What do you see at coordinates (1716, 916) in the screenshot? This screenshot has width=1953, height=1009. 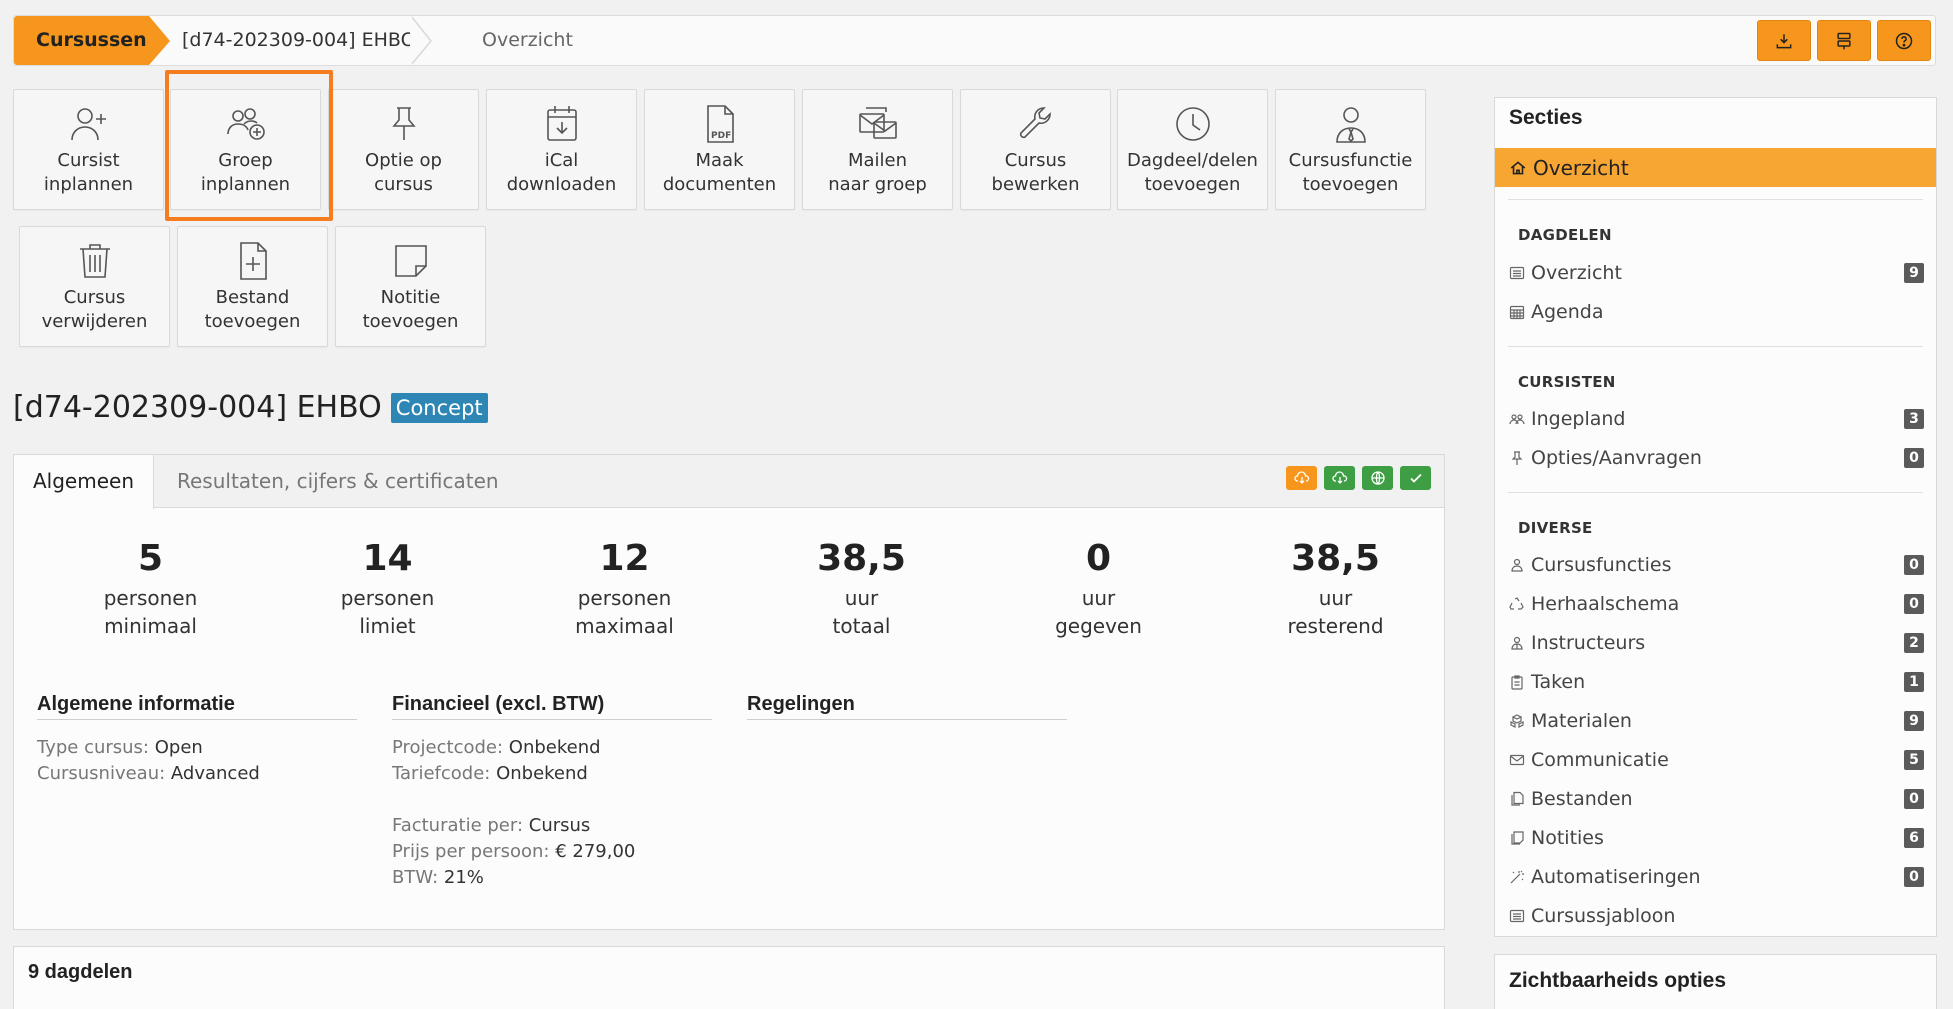 I see `sidebar-item-cursussjabloon: Cursussjabloon` at bounding box center [1716, 916].